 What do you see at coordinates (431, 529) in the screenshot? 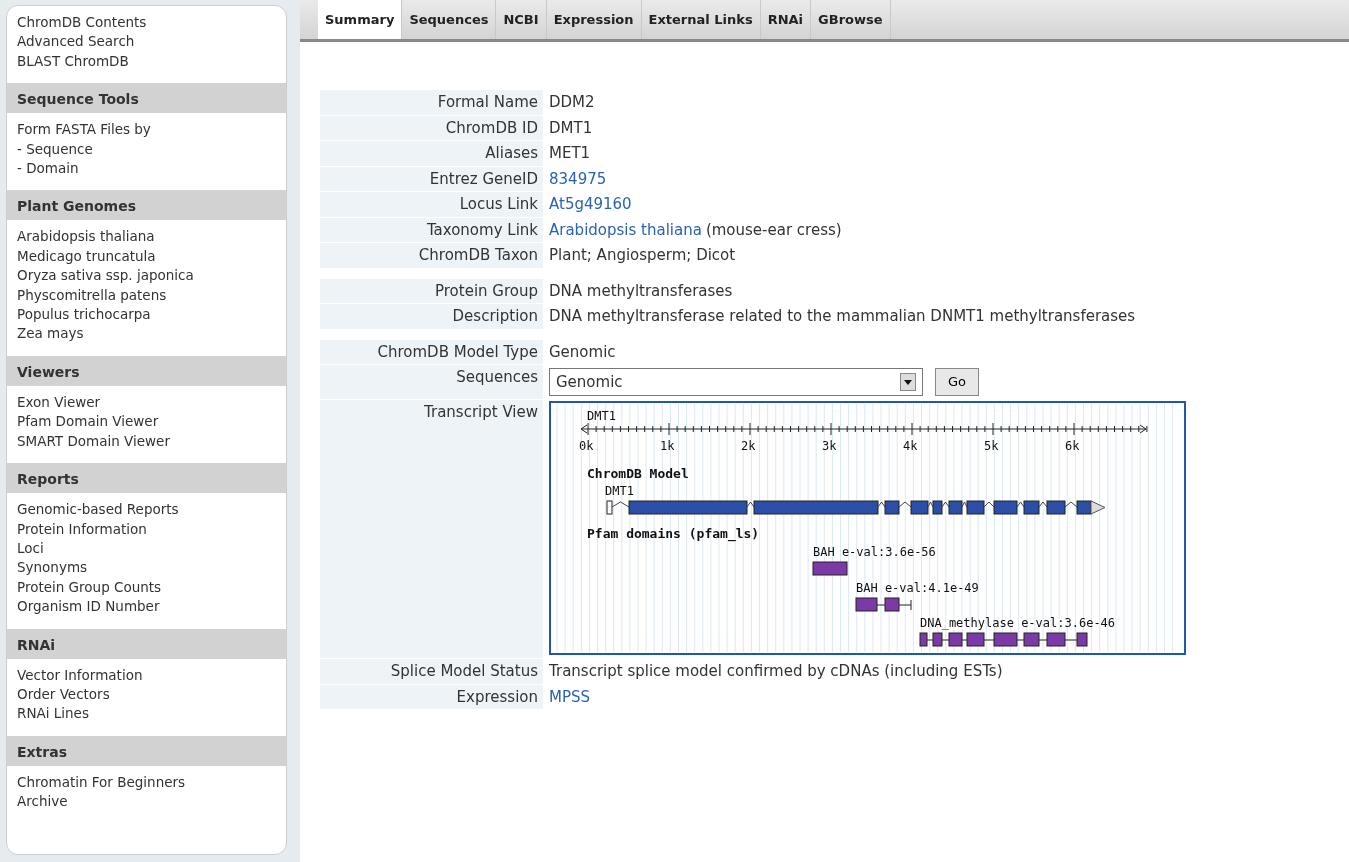
I see `field-label: Transcript View` at bounding box center [431, 529].